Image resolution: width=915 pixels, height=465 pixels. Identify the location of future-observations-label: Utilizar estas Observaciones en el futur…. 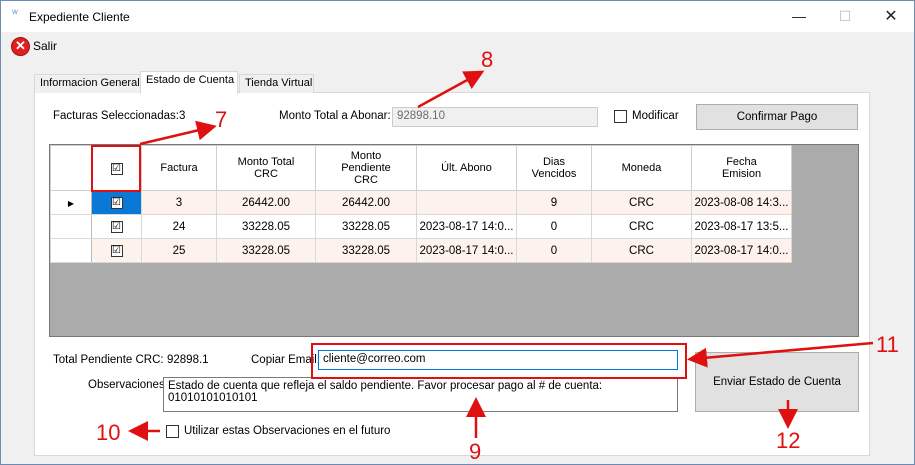
(287, 431).